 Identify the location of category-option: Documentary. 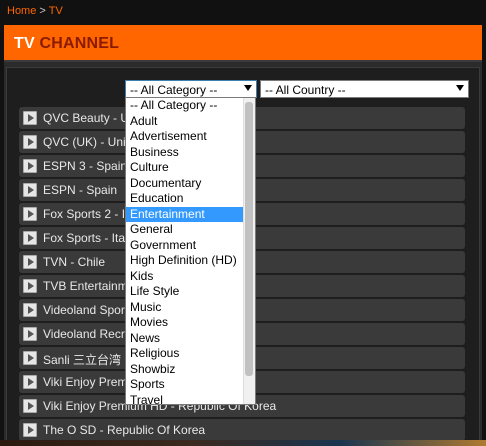
(190, 184).